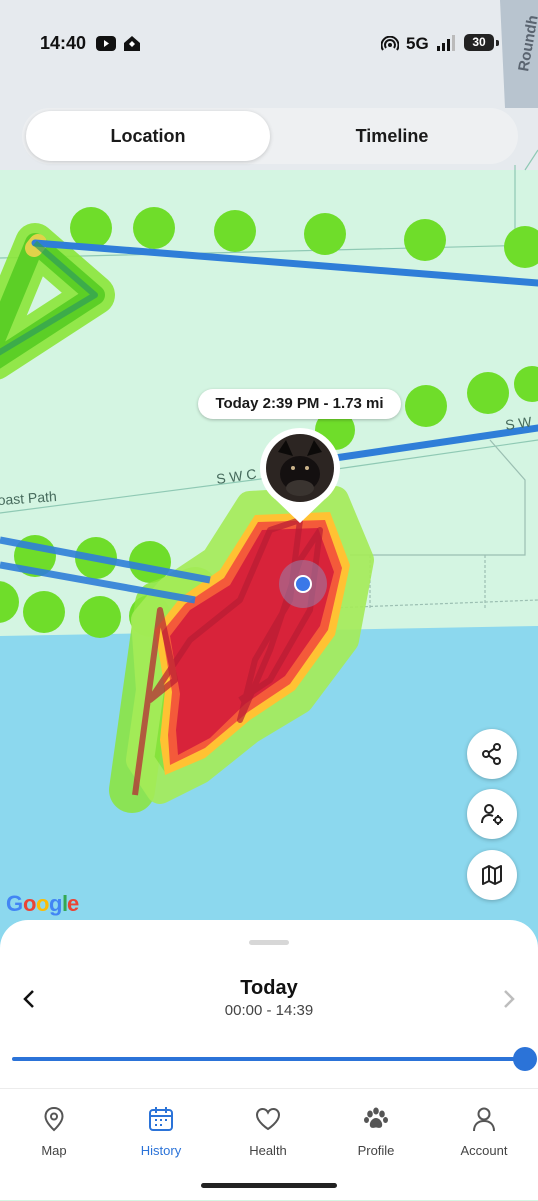 This screenshot has height=1201, width=538. I want to click on view-switcher: Location Timeline, so click(270, 136).